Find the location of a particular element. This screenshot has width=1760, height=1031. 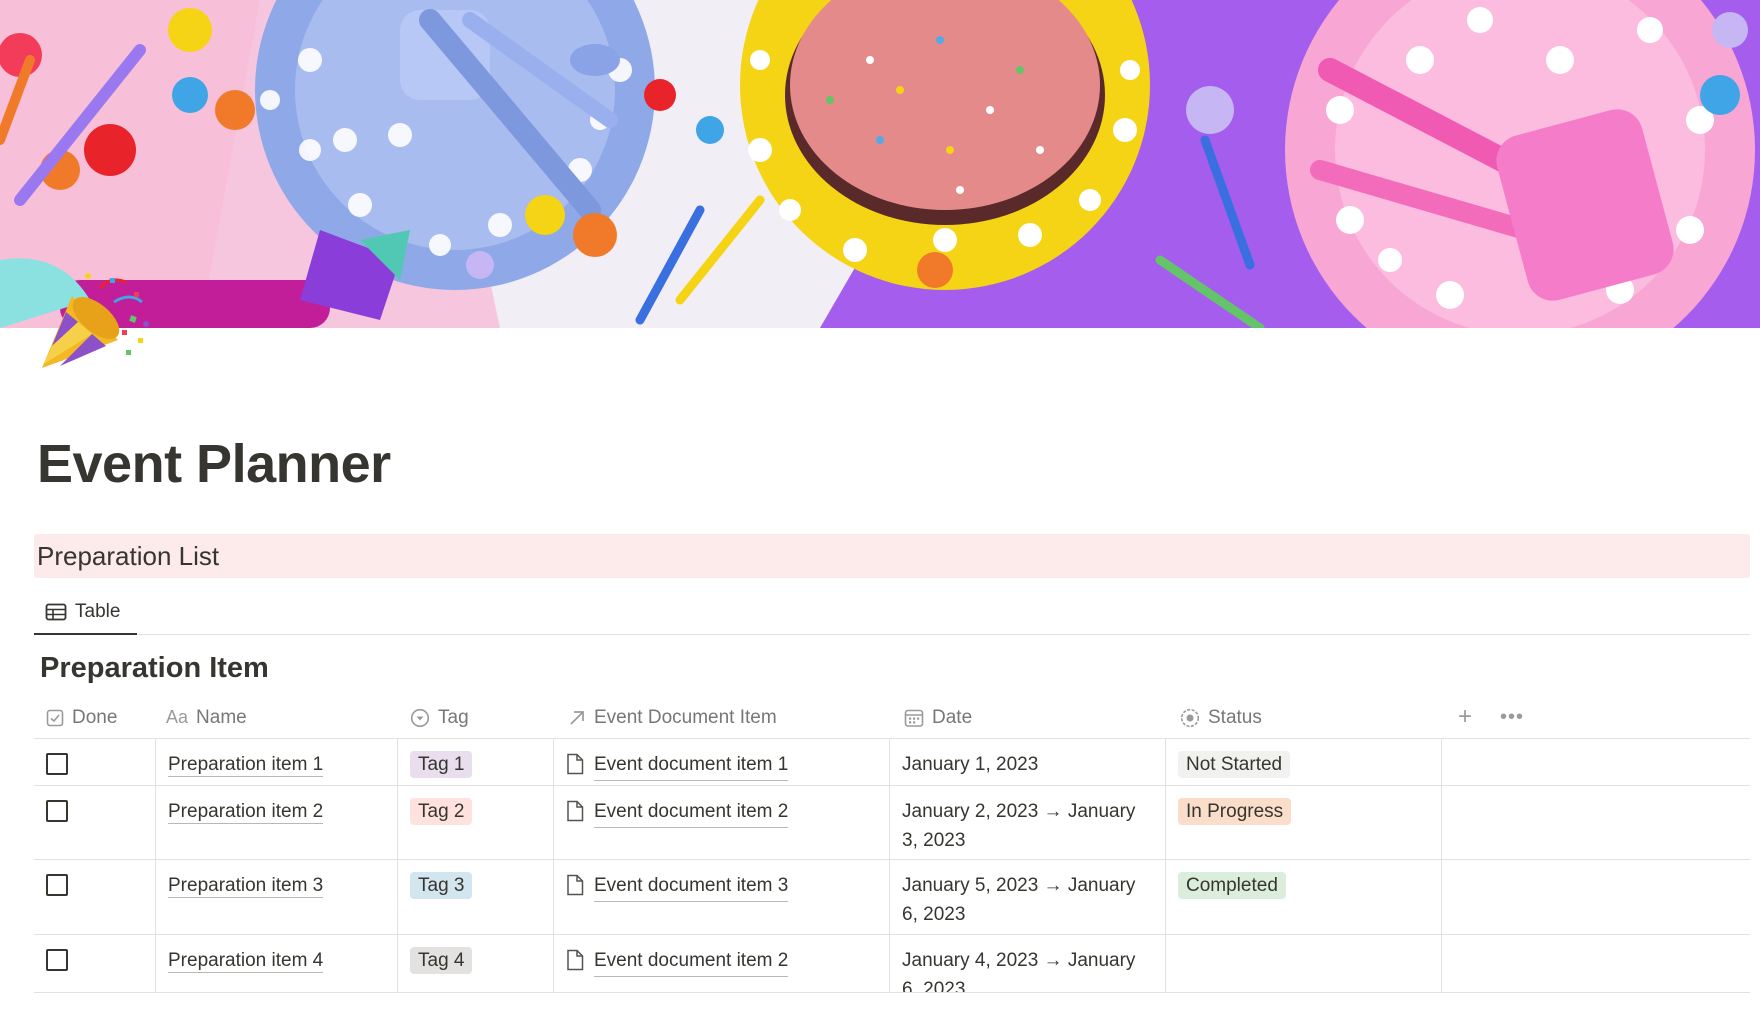

party-popper-icon is located at coordinates (90, 323).